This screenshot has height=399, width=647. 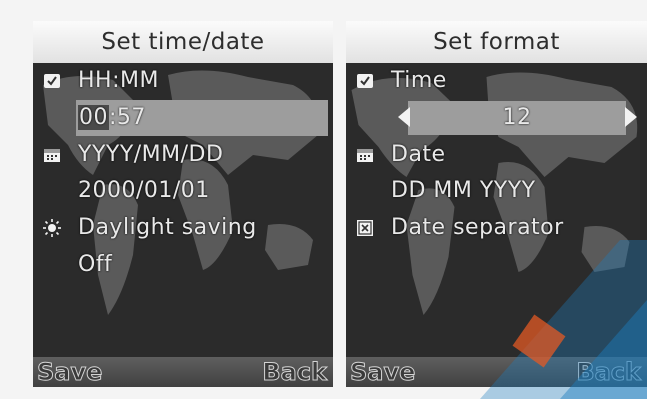 What do you see at coordinates (183, 42) in the screenshot?
I see `screen-title: Set time/date` at bounding box center [183, 42].